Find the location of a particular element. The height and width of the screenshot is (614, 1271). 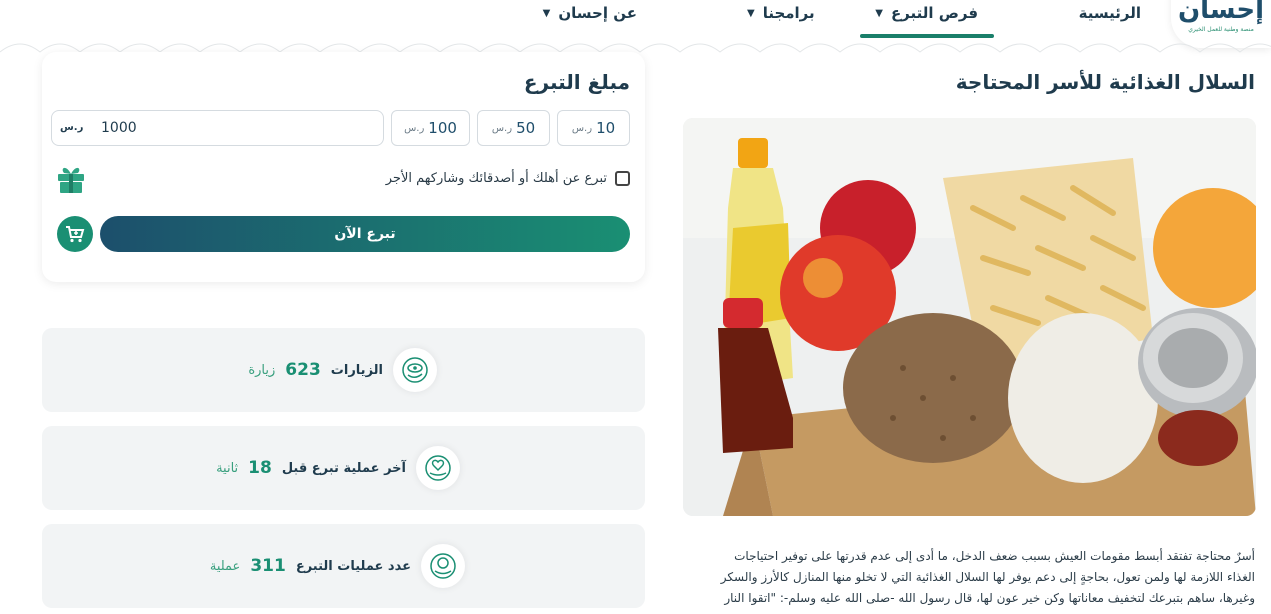

amount-10-button: 10 ر.س is located at coordinates (593, 128).